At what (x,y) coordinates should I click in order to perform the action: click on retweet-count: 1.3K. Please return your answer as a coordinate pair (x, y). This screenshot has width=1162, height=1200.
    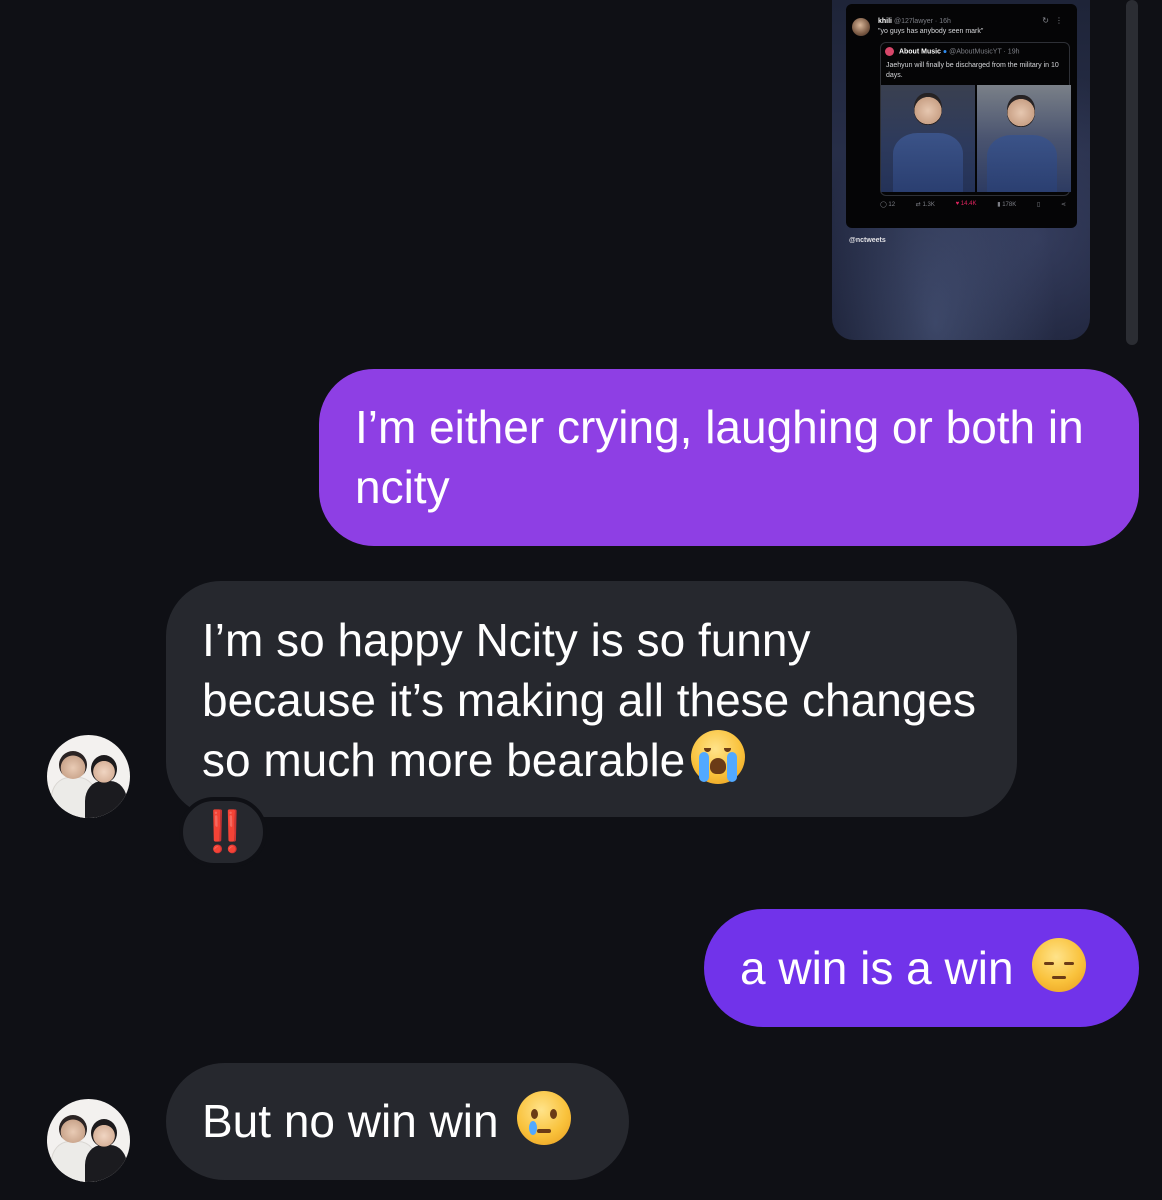
    Looking at the image, I should click on (928, 205).